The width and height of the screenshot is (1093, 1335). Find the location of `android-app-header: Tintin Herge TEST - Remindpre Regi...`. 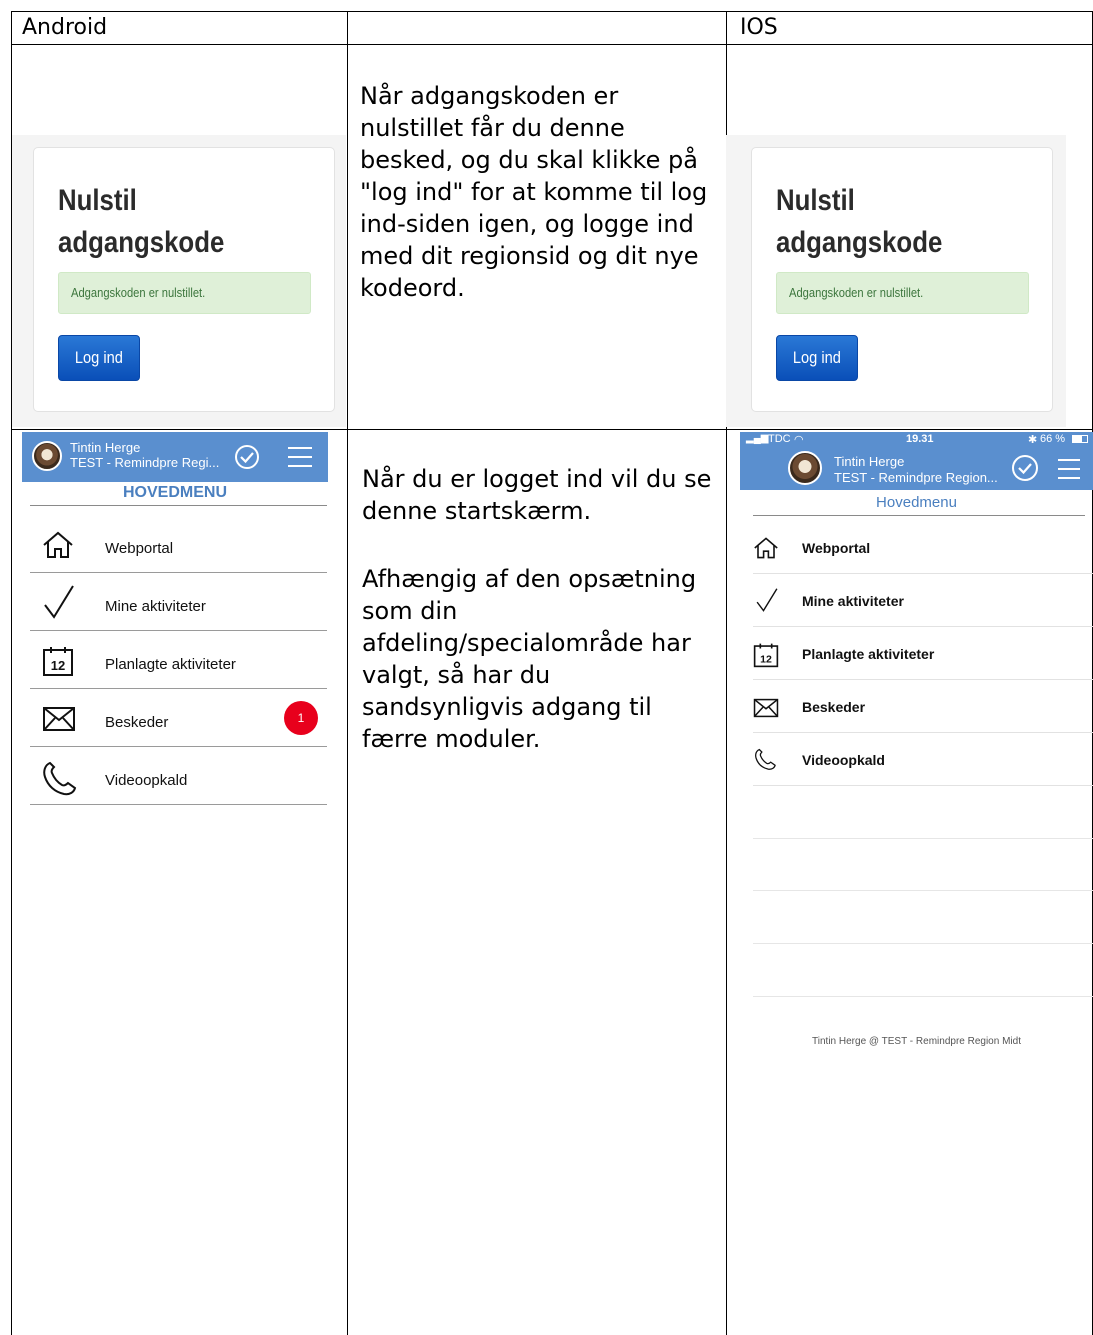

android-app-header: Tintin Herge TEST - Remindpre Regi... is located at coordinates (175, 457).